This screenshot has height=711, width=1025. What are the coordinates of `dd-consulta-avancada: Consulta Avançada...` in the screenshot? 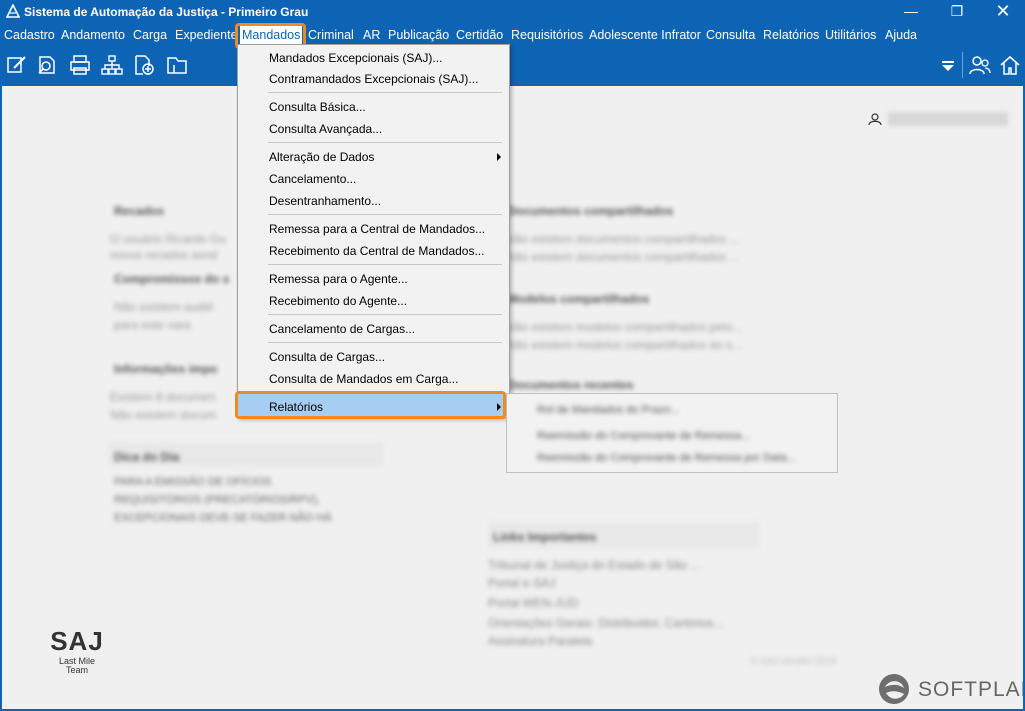 It's located at (325, 129).